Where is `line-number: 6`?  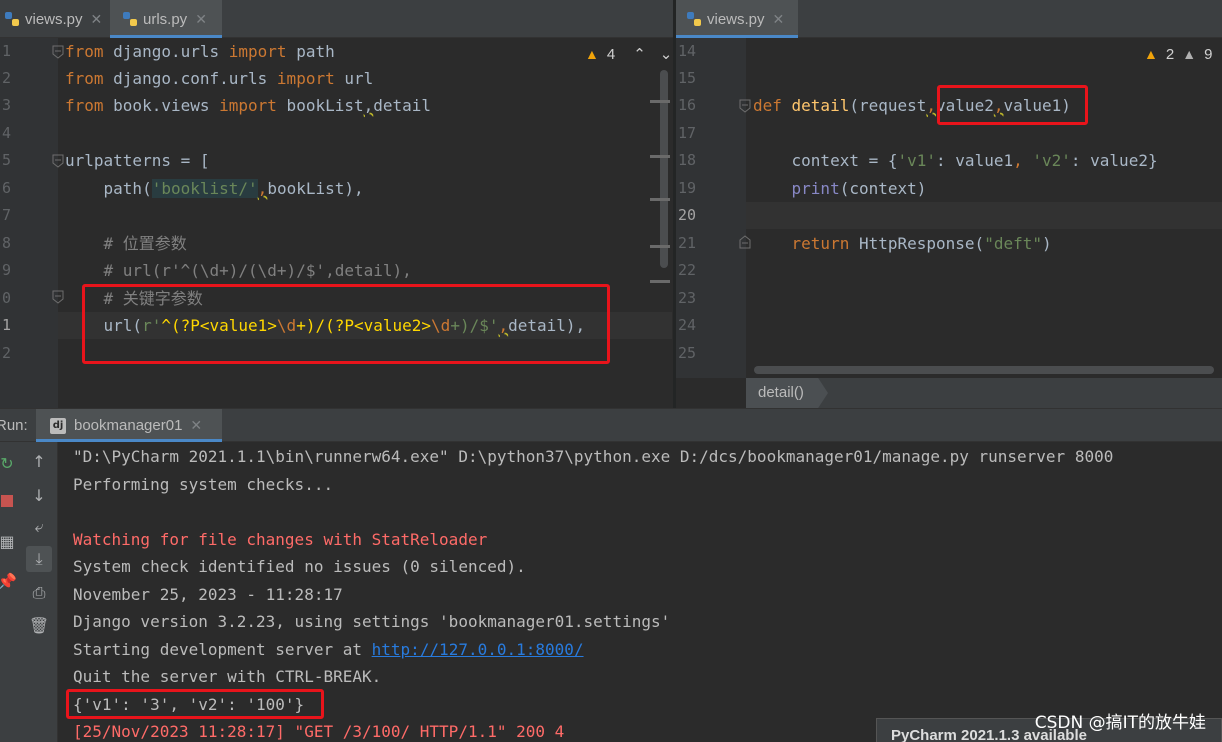 line-number: 6 is located at coordinates (7, 188).